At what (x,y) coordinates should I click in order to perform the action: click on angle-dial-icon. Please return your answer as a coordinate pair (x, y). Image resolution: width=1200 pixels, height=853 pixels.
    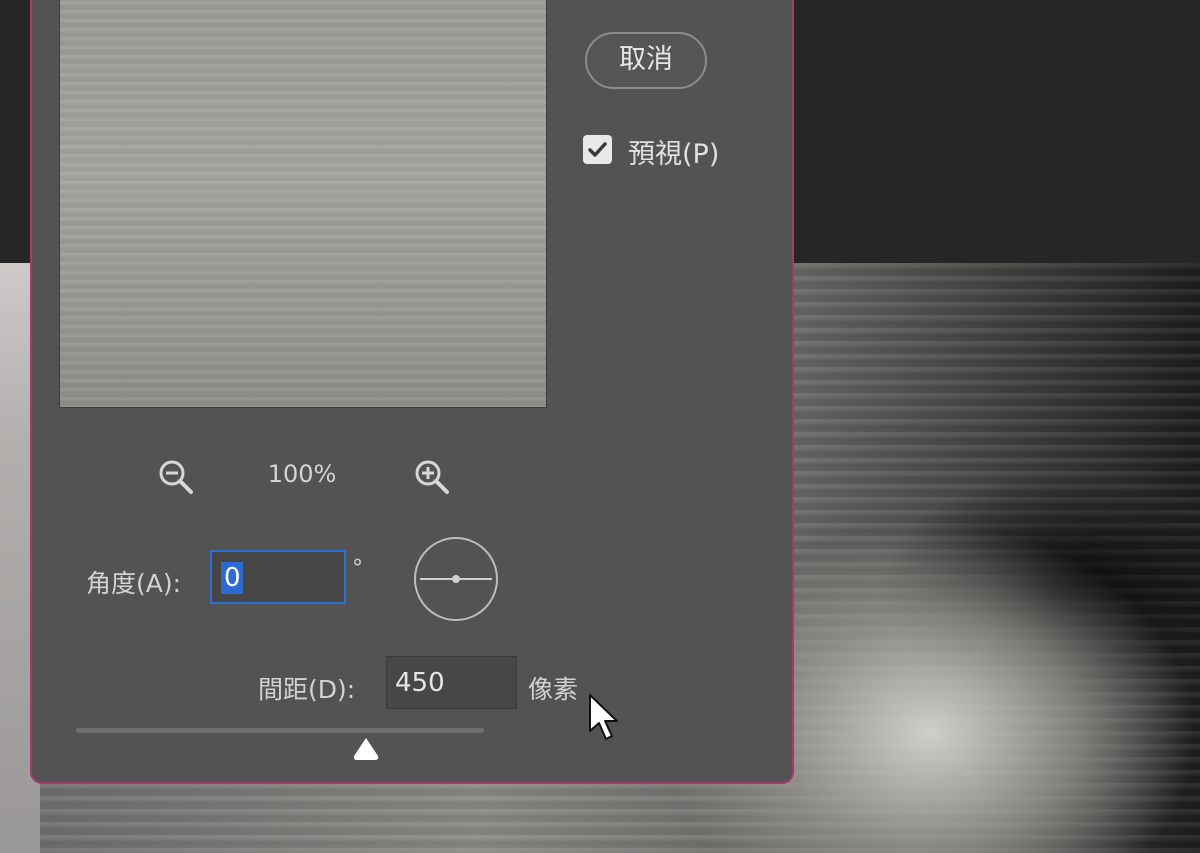
    Looking at the image, I should click on (456, 581).